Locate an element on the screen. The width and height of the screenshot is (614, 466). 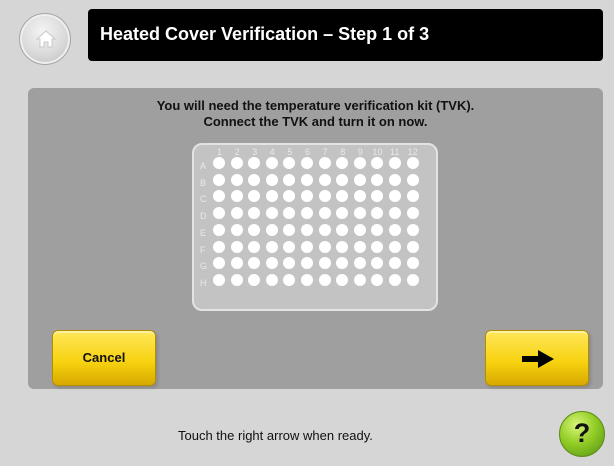
plate-row-label: A is located at coordinates (203, 166).